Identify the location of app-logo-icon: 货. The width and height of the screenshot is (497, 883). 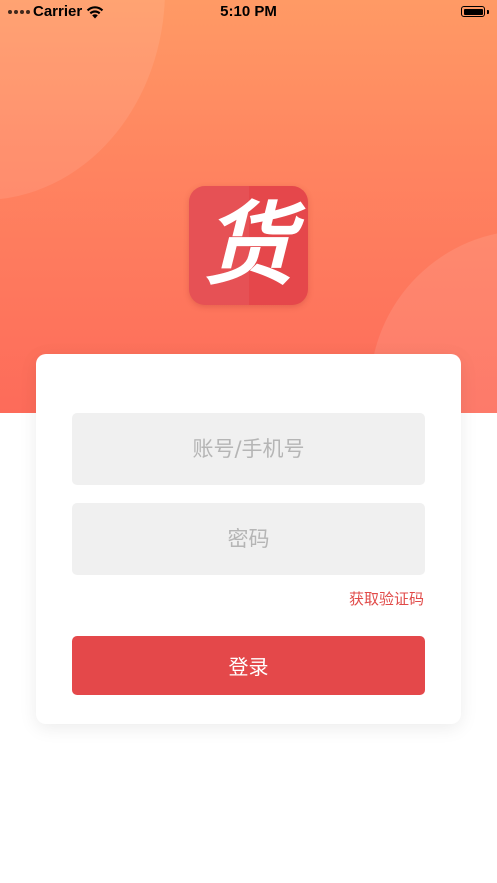
(248, 245).